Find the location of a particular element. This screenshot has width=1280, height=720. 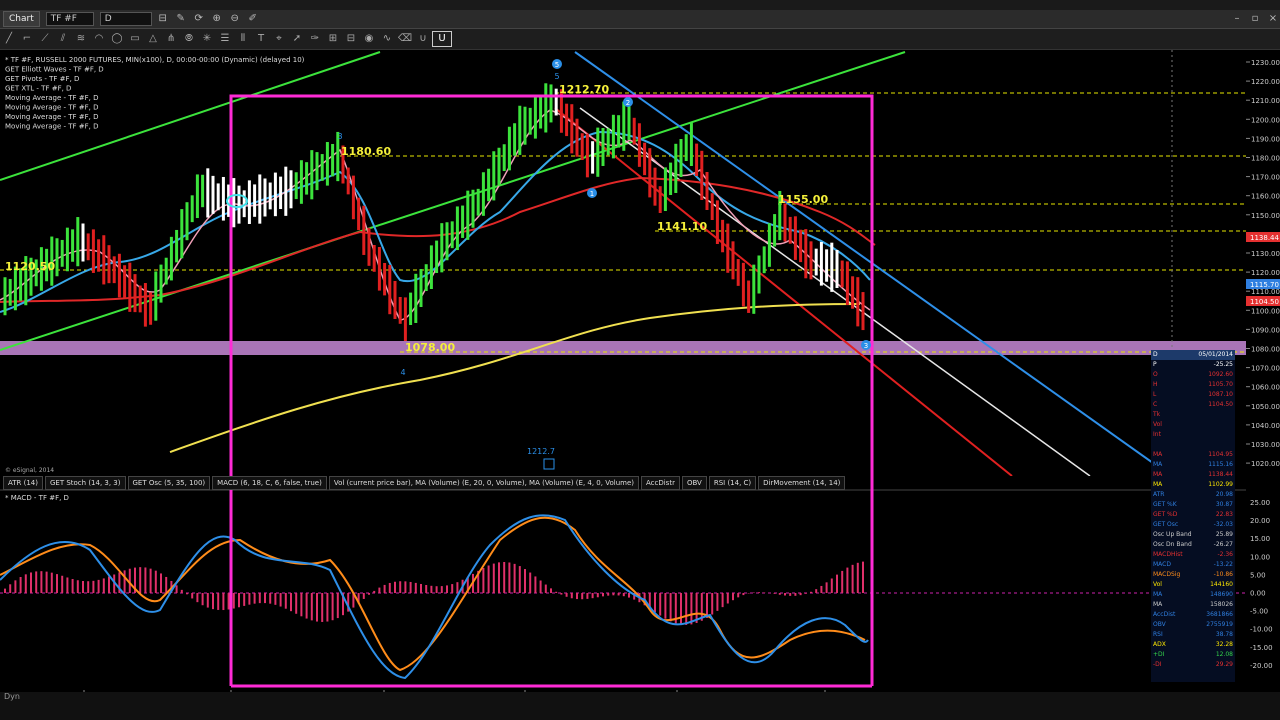

rectangle-icon: ▭ is located at coordinates (135, 39).